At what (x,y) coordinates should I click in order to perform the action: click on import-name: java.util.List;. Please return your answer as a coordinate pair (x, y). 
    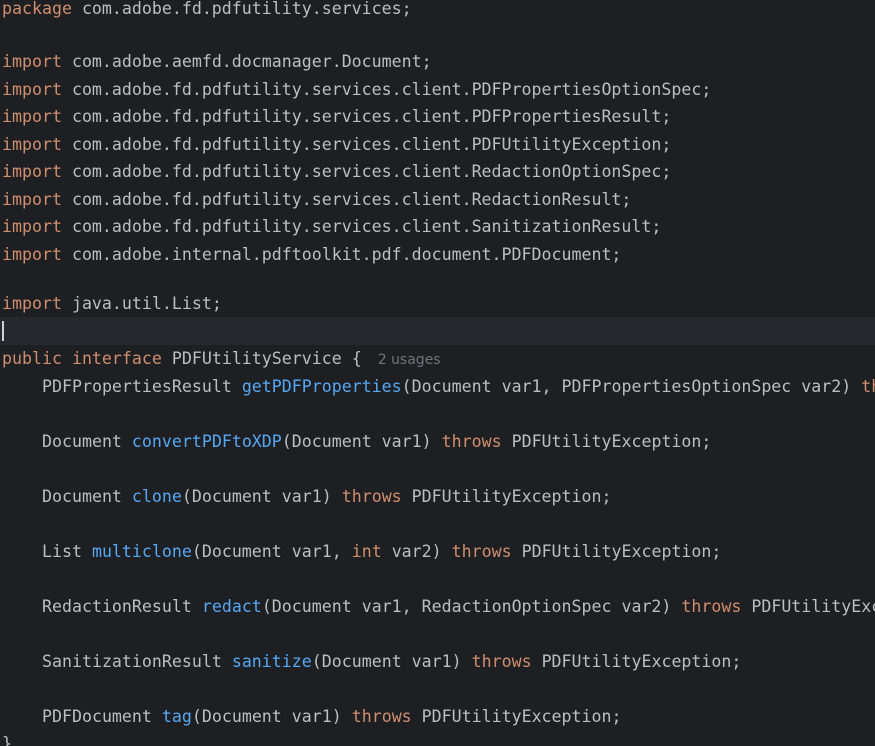
    Looking at the image, I should click on (146, 303).